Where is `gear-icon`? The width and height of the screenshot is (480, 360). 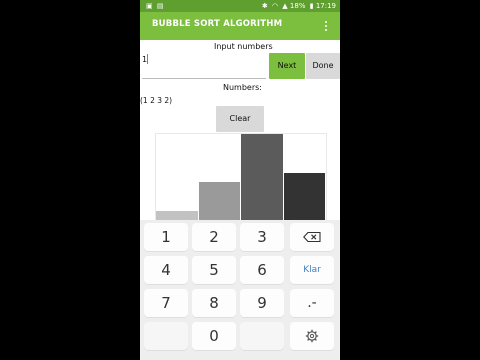 gear-icon is located at coordinates (312, 336).